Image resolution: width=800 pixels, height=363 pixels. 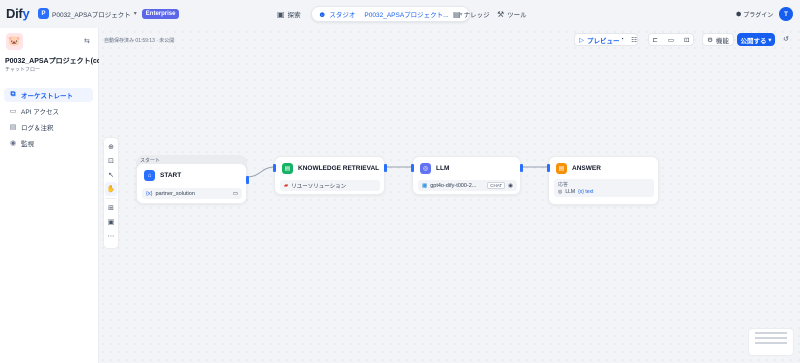 I want to click on llm-node-header: ◎ LLM, so click(x=434, y=168).